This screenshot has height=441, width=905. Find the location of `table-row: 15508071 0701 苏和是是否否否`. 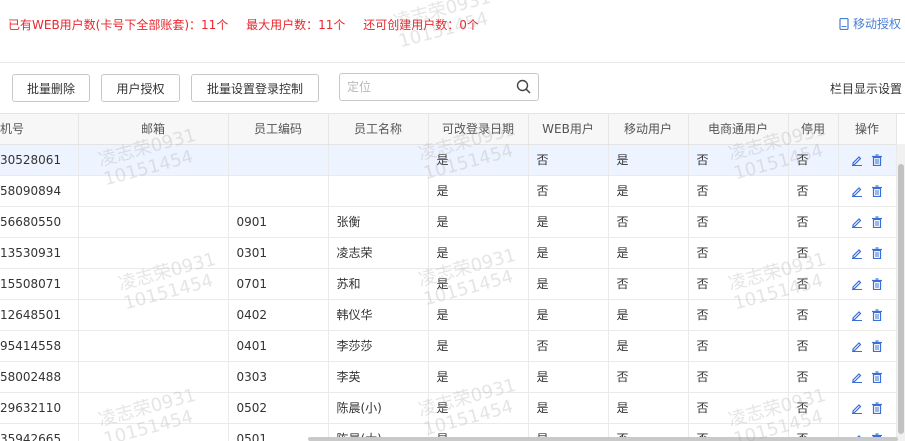

table-row: 15508071 0701 苏和是是否否否 is located at coordinates (448, 284).